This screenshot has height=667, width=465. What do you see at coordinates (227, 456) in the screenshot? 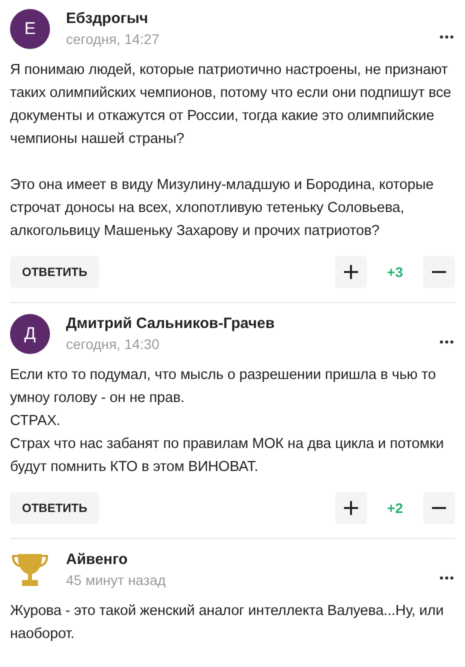
I see `comment-text: Страх что нас забанят по правилам МОК на два цикла и потомки будут помнить КТО в этом ВИНОВАТ.` at bounding box center [227, 456].